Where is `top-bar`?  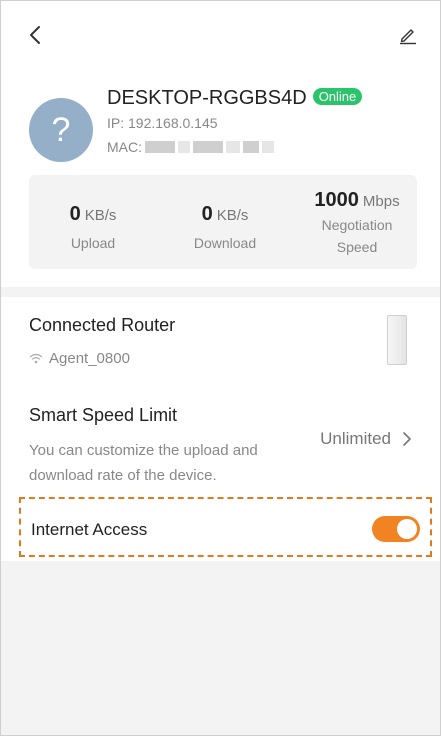
top-bar is located at coordinates (220, 36).